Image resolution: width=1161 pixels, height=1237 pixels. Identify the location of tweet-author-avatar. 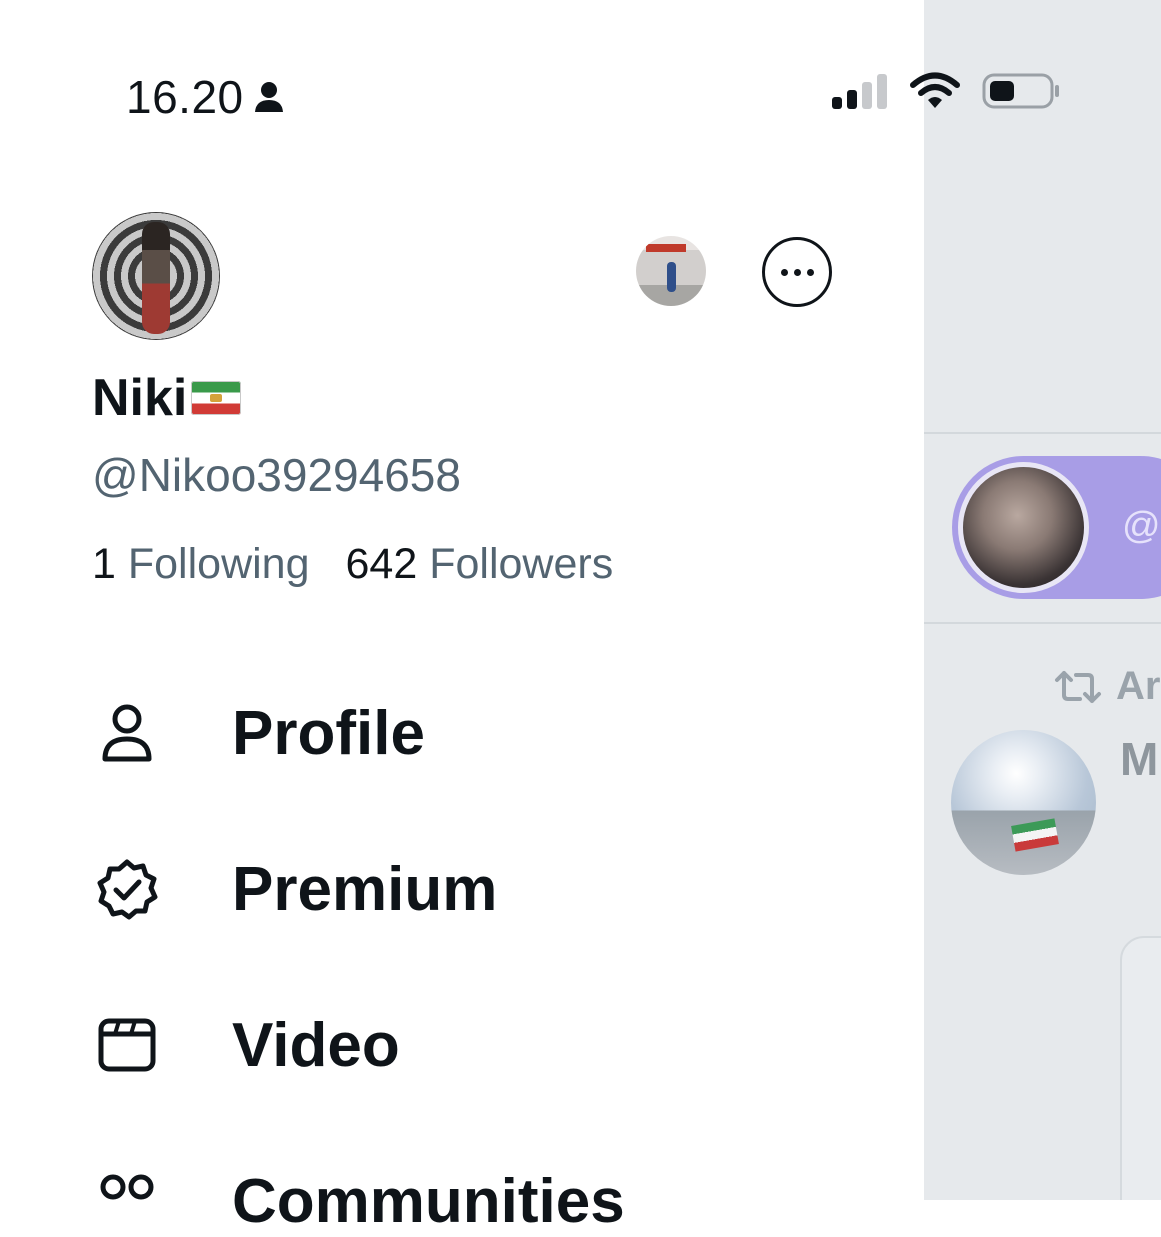
(1023, 802).